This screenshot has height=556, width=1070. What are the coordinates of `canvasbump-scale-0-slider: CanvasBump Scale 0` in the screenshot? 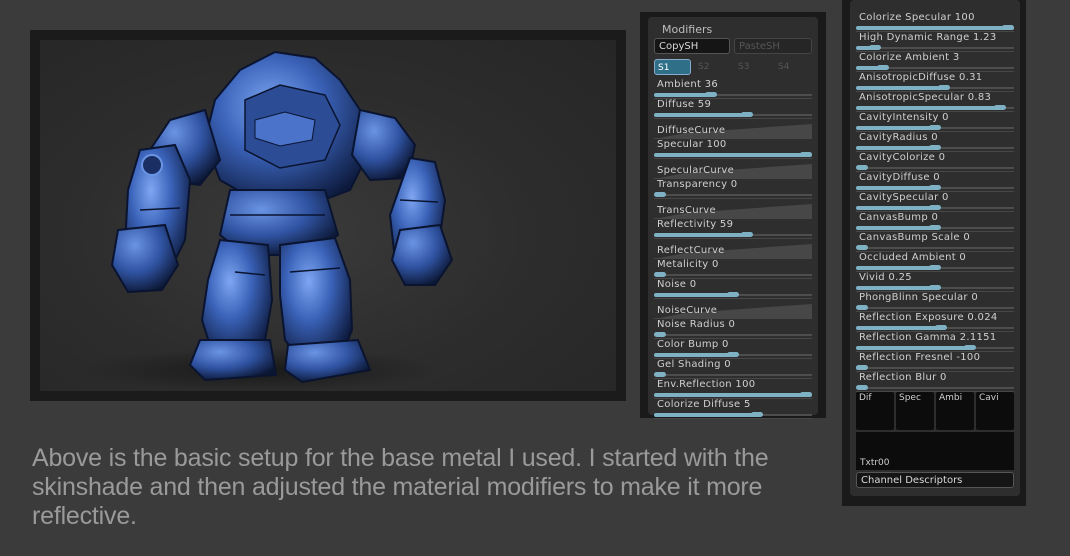 It's located at (935, 242).